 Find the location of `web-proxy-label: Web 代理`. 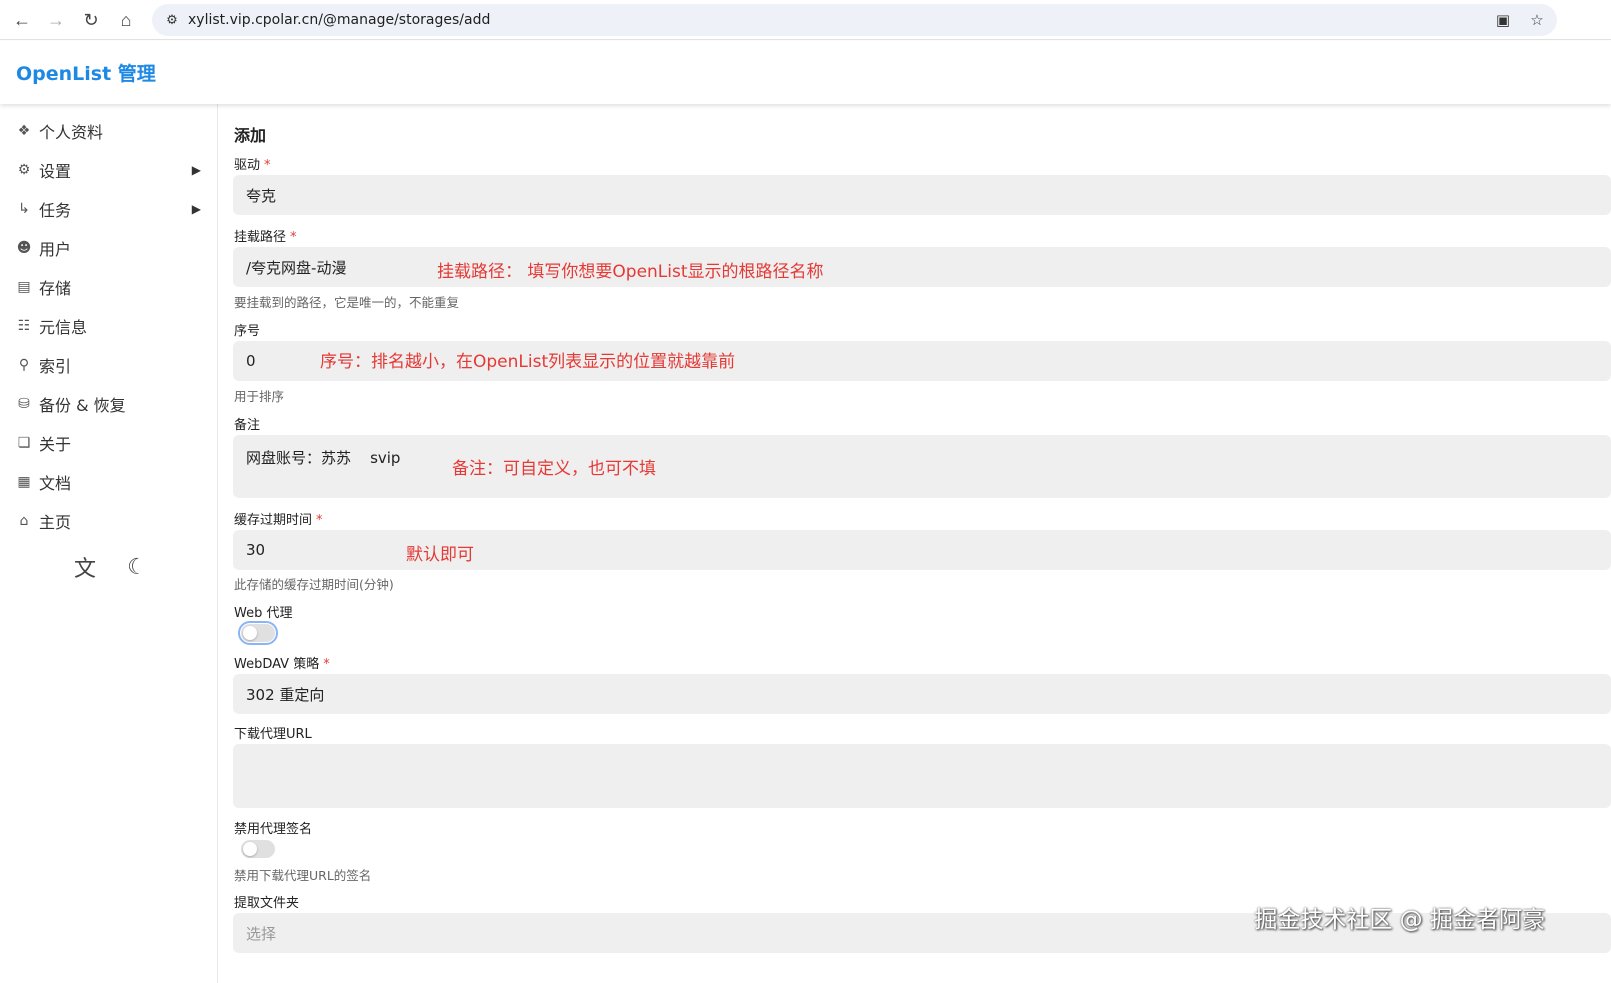

web-proxy-label: Web 代理 is located at coordinates (263, 613).